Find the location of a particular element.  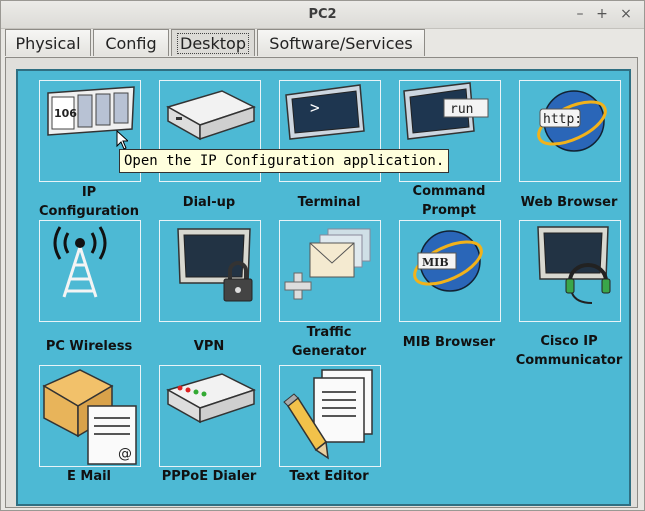

mib-globe-icon: MIB is located at coordinates (448, 261).